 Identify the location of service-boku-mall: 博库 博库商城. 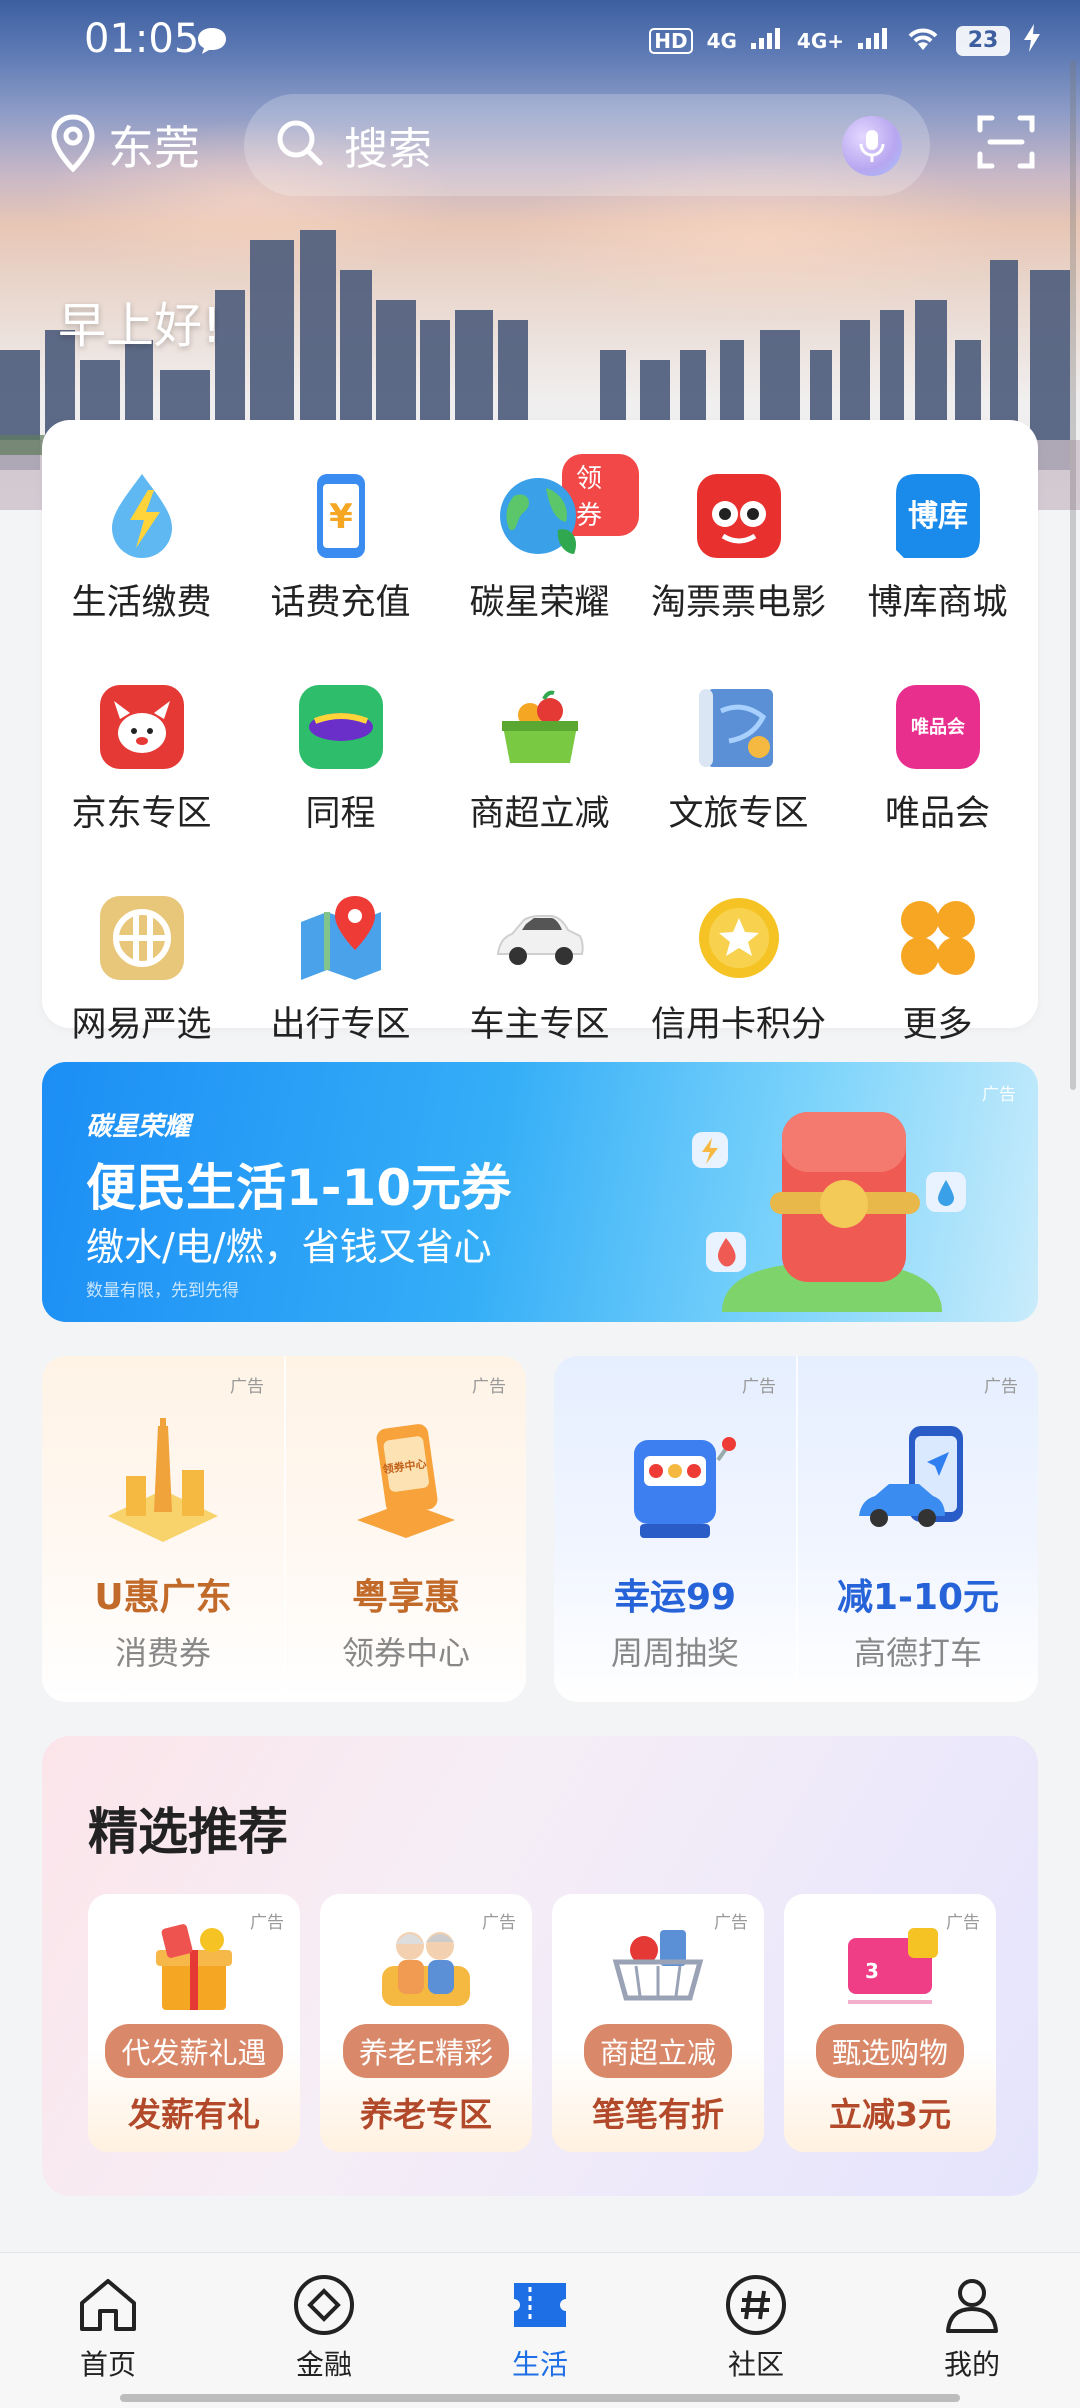
(937, 547).